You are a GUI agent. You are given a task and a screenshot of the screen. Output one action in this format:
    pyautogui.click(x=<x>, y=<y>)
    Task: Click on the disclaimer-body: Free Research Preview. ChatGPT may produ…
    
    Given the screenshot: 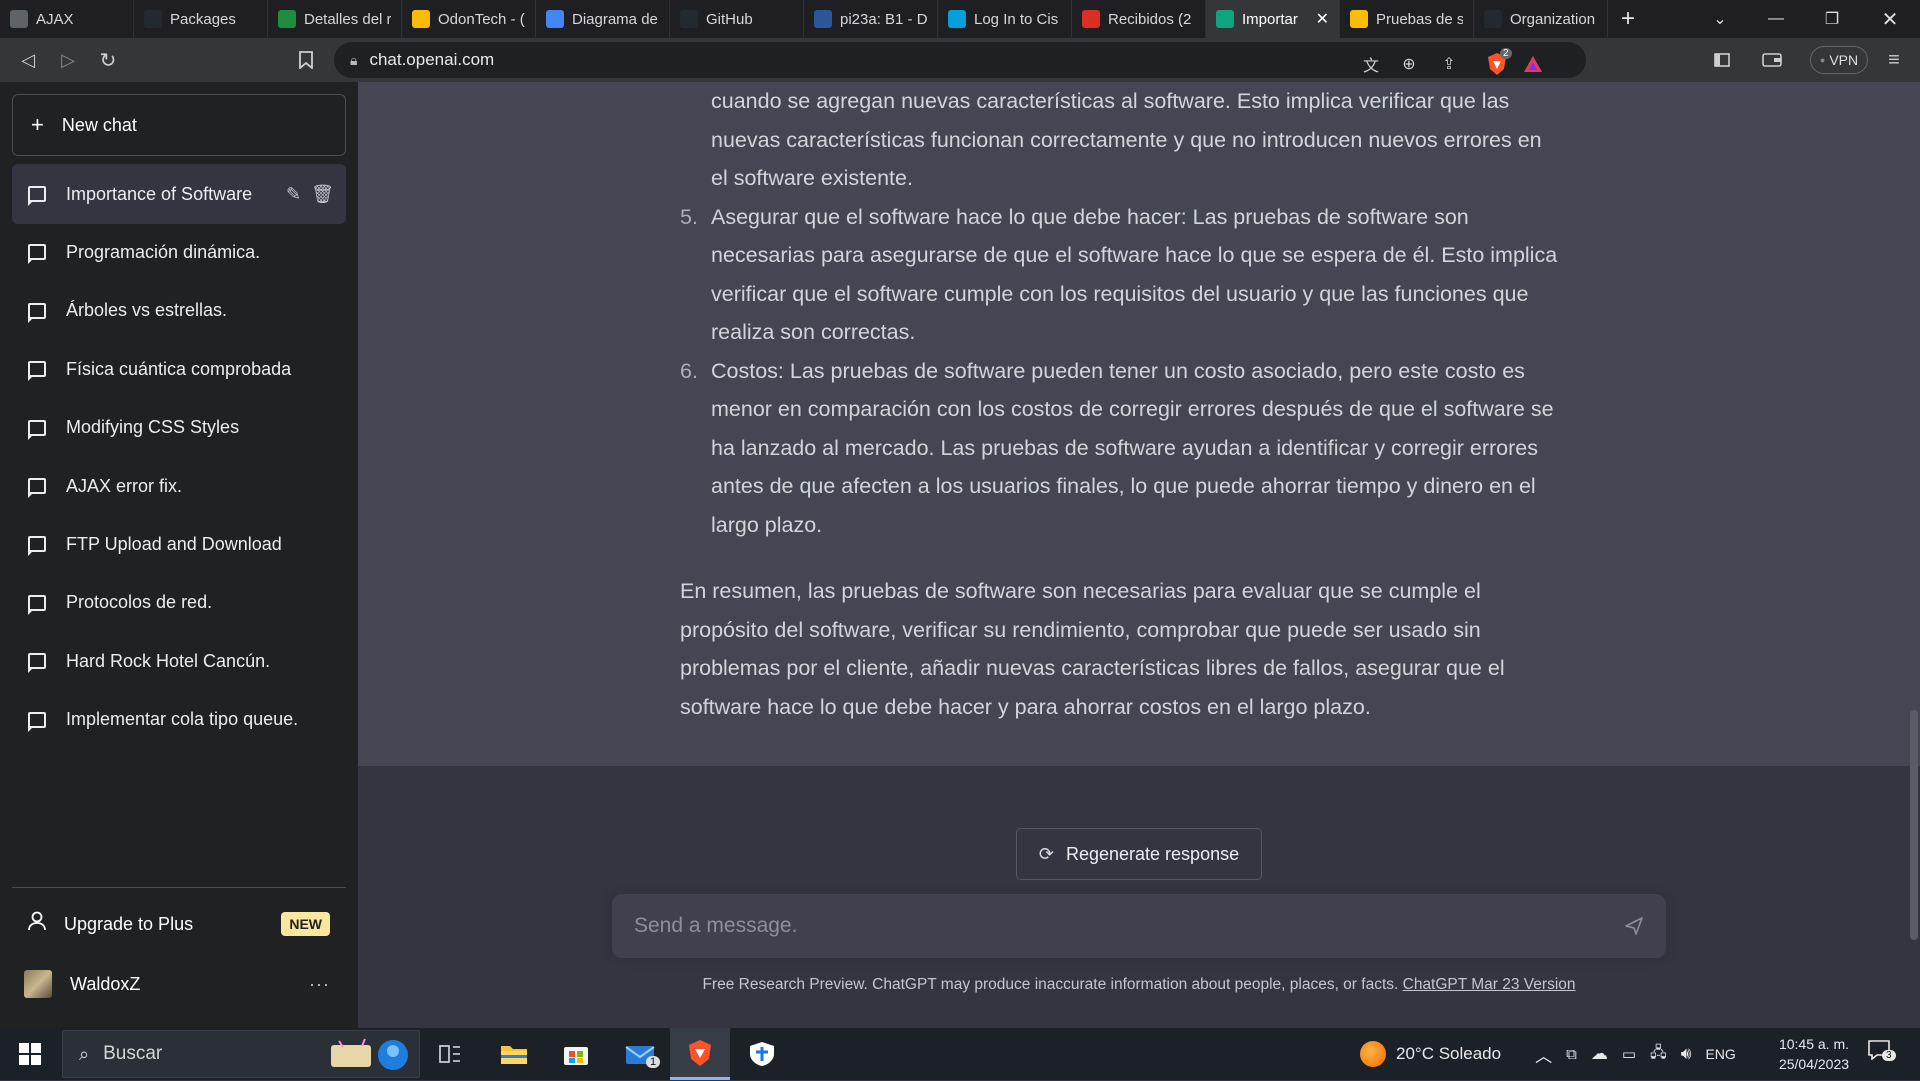 What is the action you would take?
    pyautogui.click(x=1052, y=984)
    